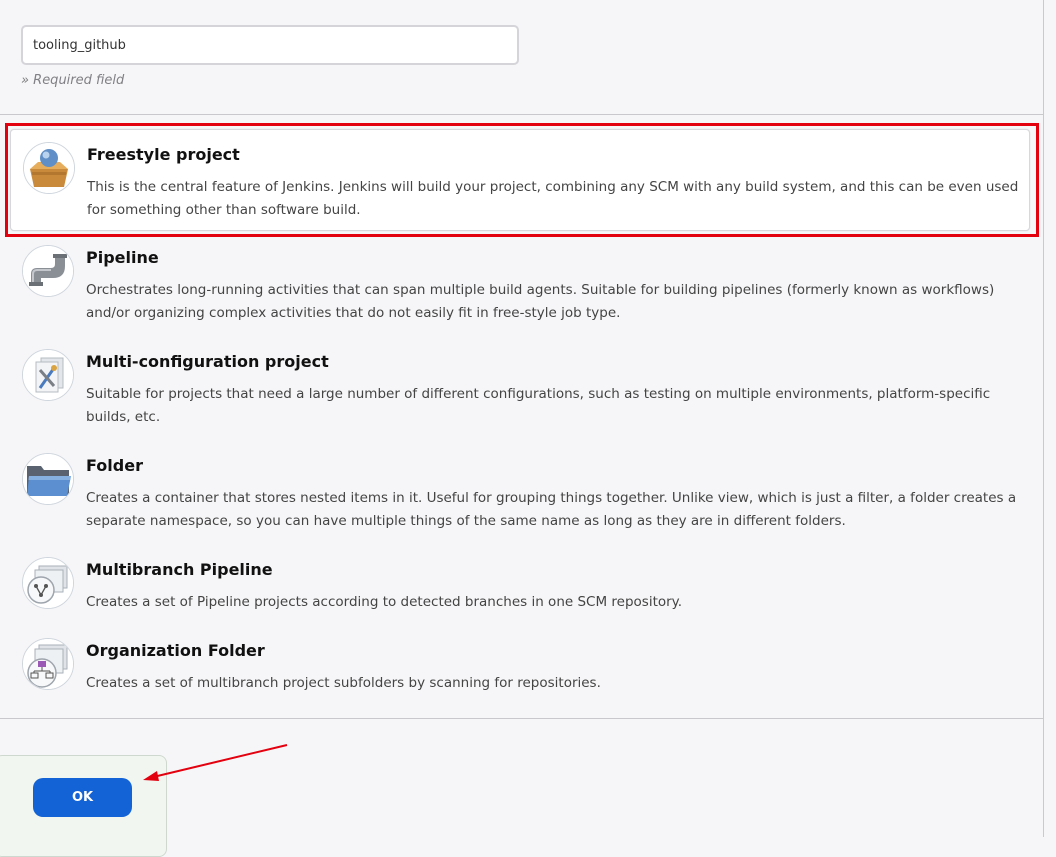  What do you see at coordinates (1043, 418) in the screenshot?
I see `content-edge` at bounding box center [1043, 418].